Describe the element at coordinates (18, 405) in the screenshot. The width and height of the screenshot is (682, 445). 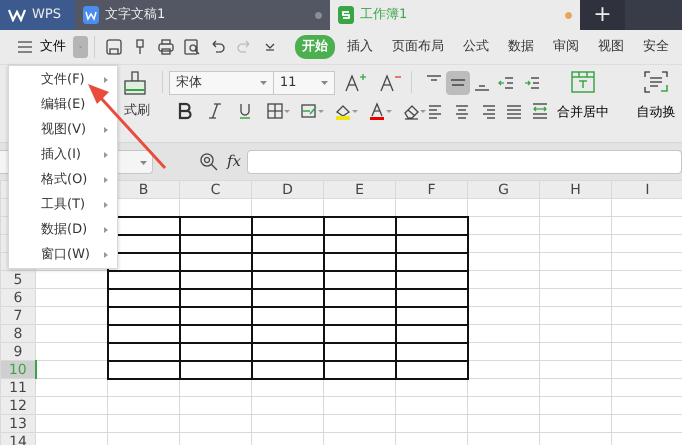
I see `row-header: 12` at that location.